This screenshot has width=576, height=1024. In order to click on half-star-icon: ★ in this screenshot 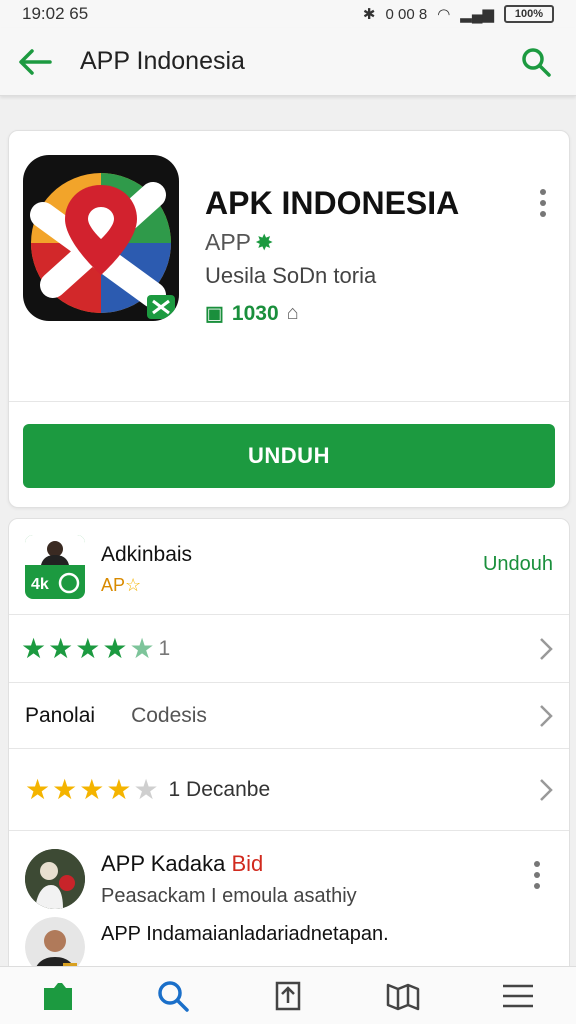, I will do `click(142, 648)`.